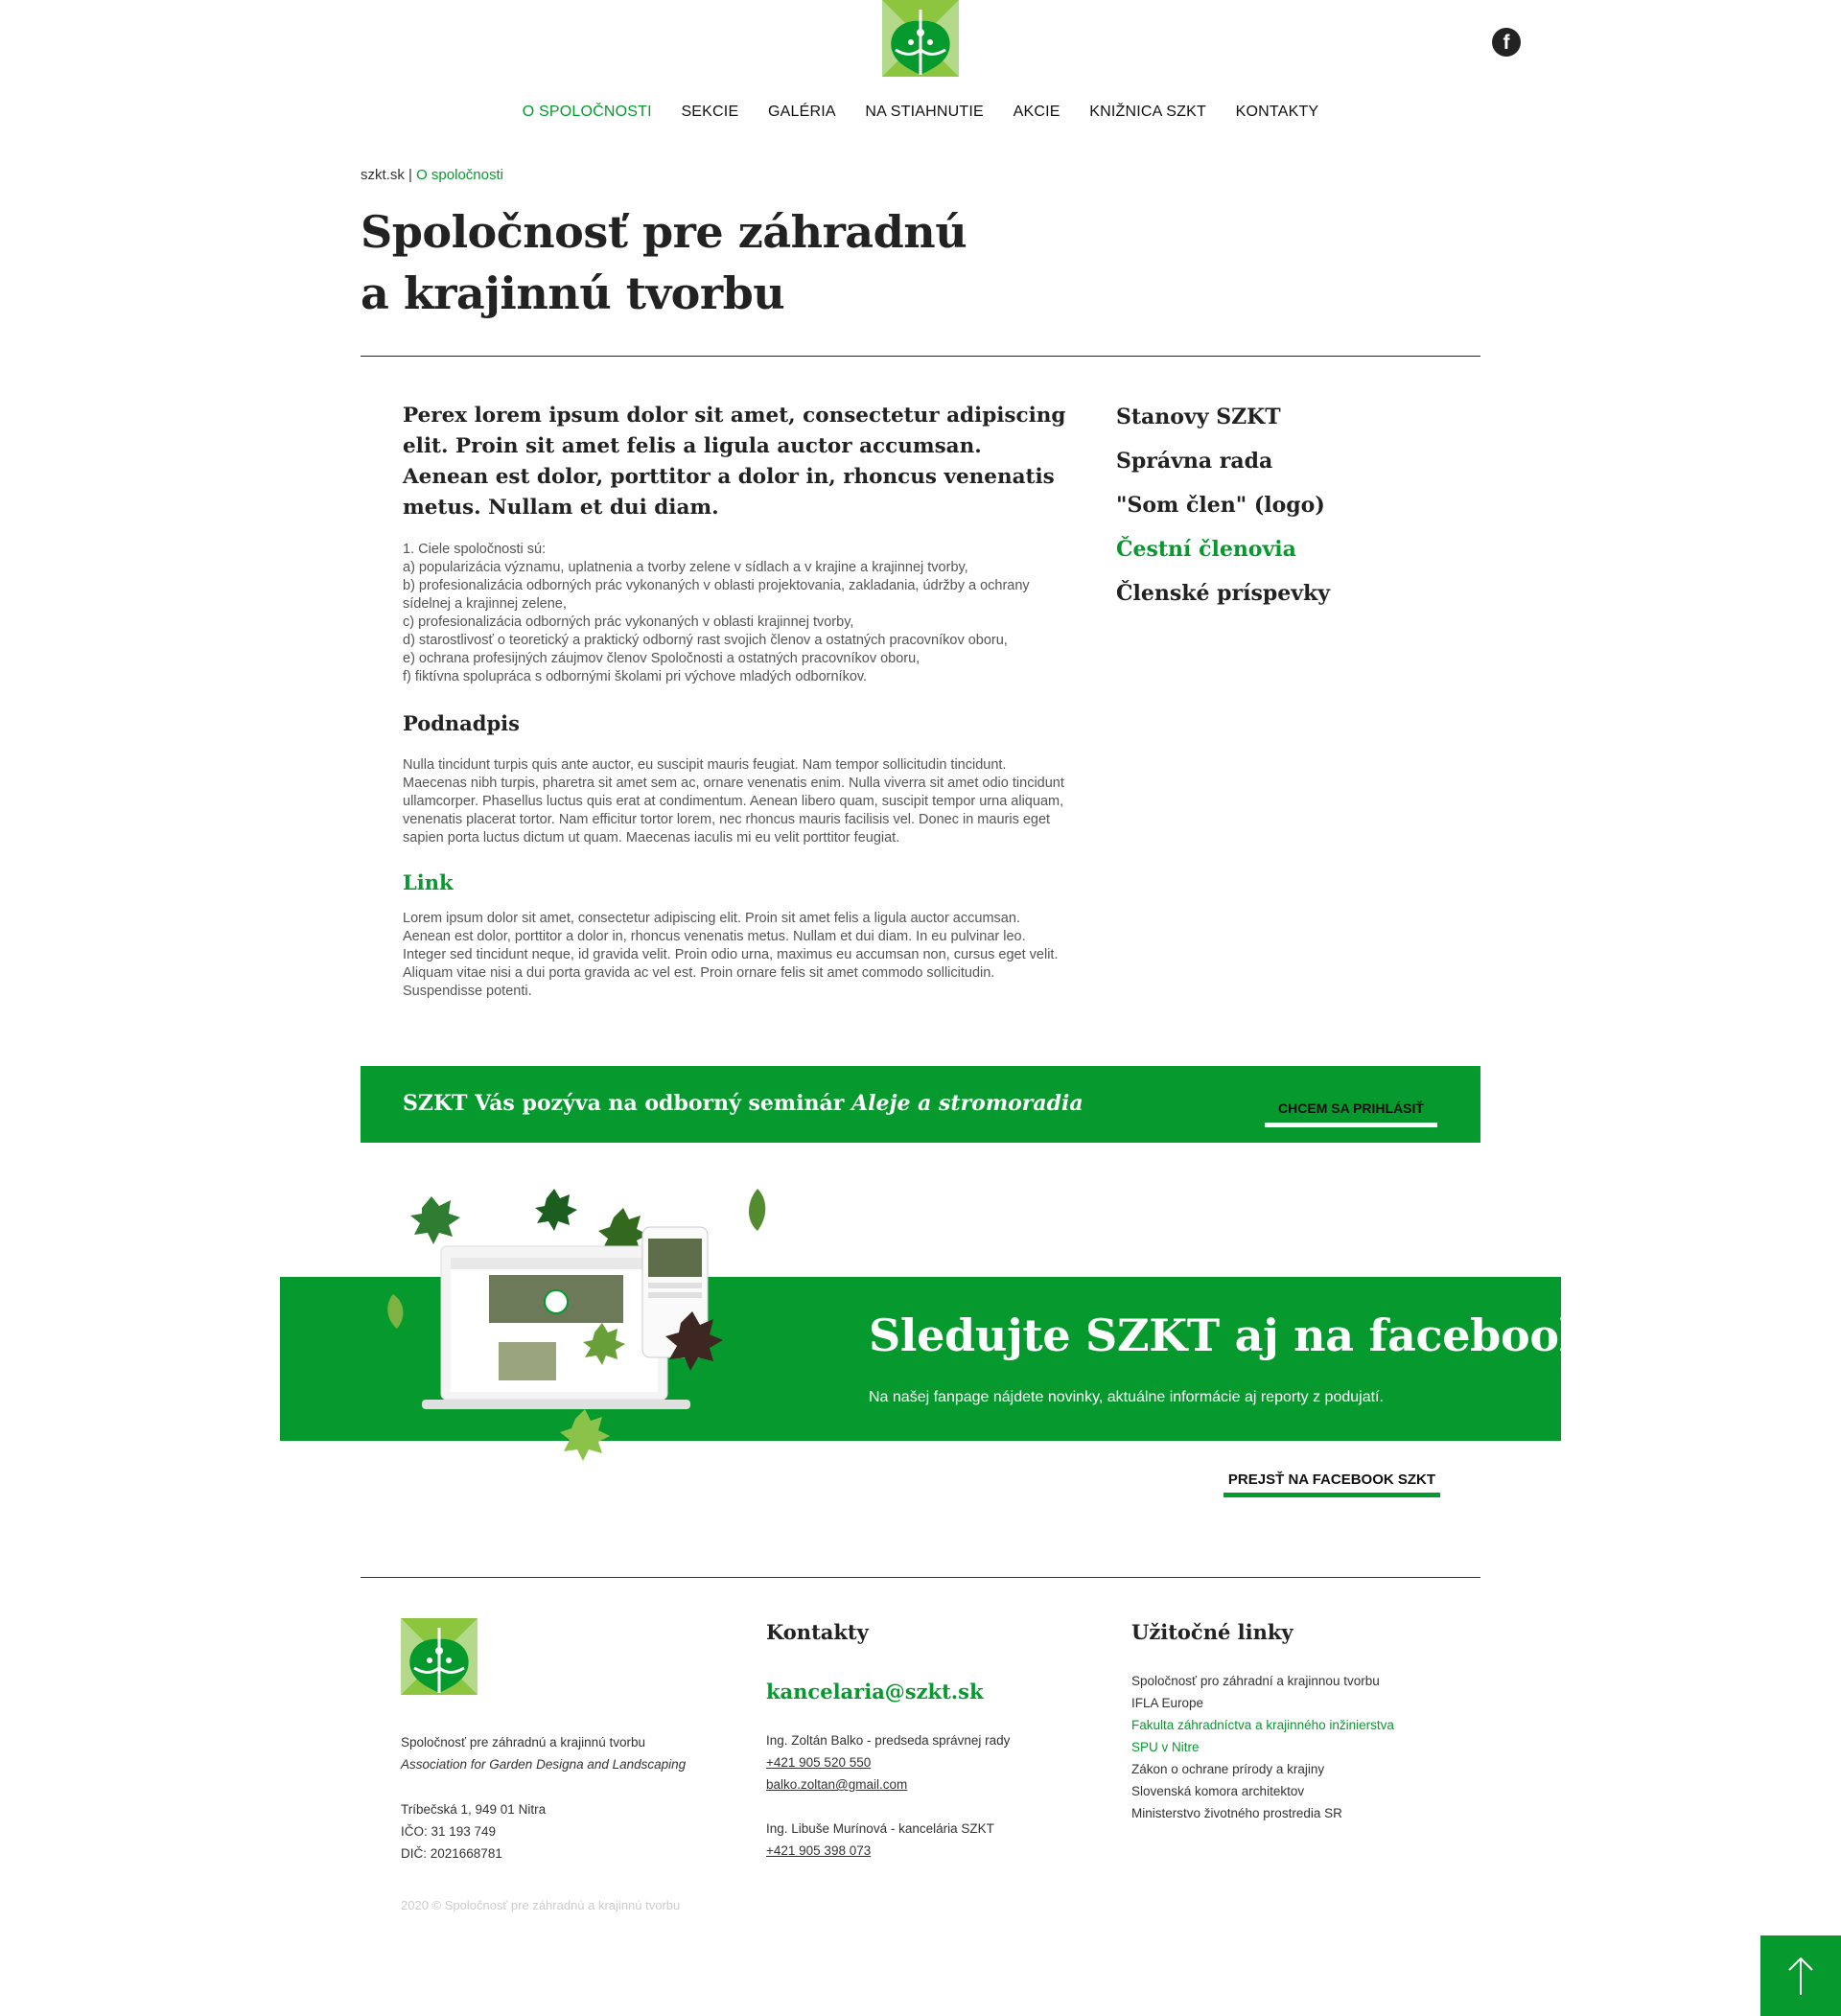 This screenshot has width=1841, height=2016. Describe the element at coordinates (1262, 1769) in the screenshot. I see `useful-link: Zákon o ochrane prírody a krajiny` at that location.